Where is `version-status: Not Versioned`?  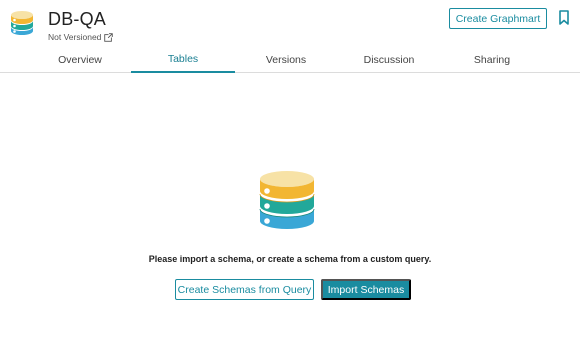
version-status: Not Versioned is located at coordinates (81, 37).